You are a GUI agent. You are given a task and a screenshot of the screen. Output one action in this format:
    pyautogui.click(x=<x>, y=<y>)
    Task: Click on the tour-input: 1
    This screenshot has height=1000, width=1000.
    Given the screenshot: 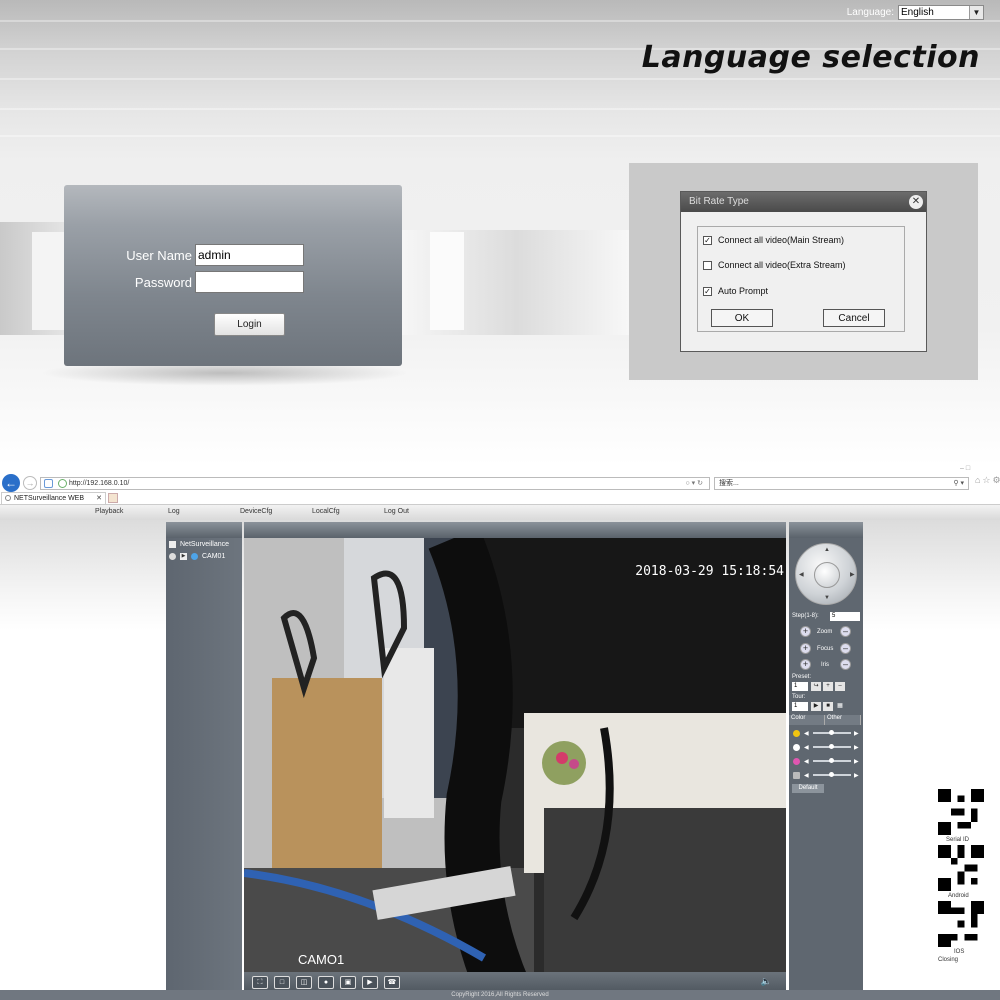 What is the action you would take?
    pyautogui.click(x=800, y=706)
    